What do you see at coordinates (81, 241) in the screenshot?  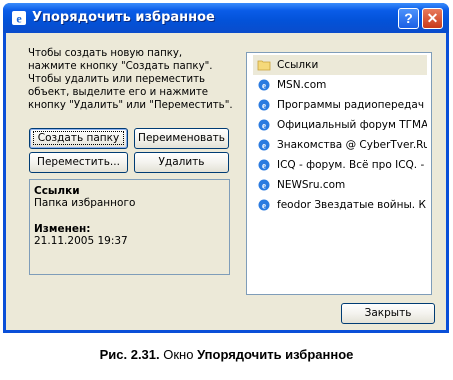 I see `modified-value: 21.11.2005 19:37` at bounding box center [81, 241].